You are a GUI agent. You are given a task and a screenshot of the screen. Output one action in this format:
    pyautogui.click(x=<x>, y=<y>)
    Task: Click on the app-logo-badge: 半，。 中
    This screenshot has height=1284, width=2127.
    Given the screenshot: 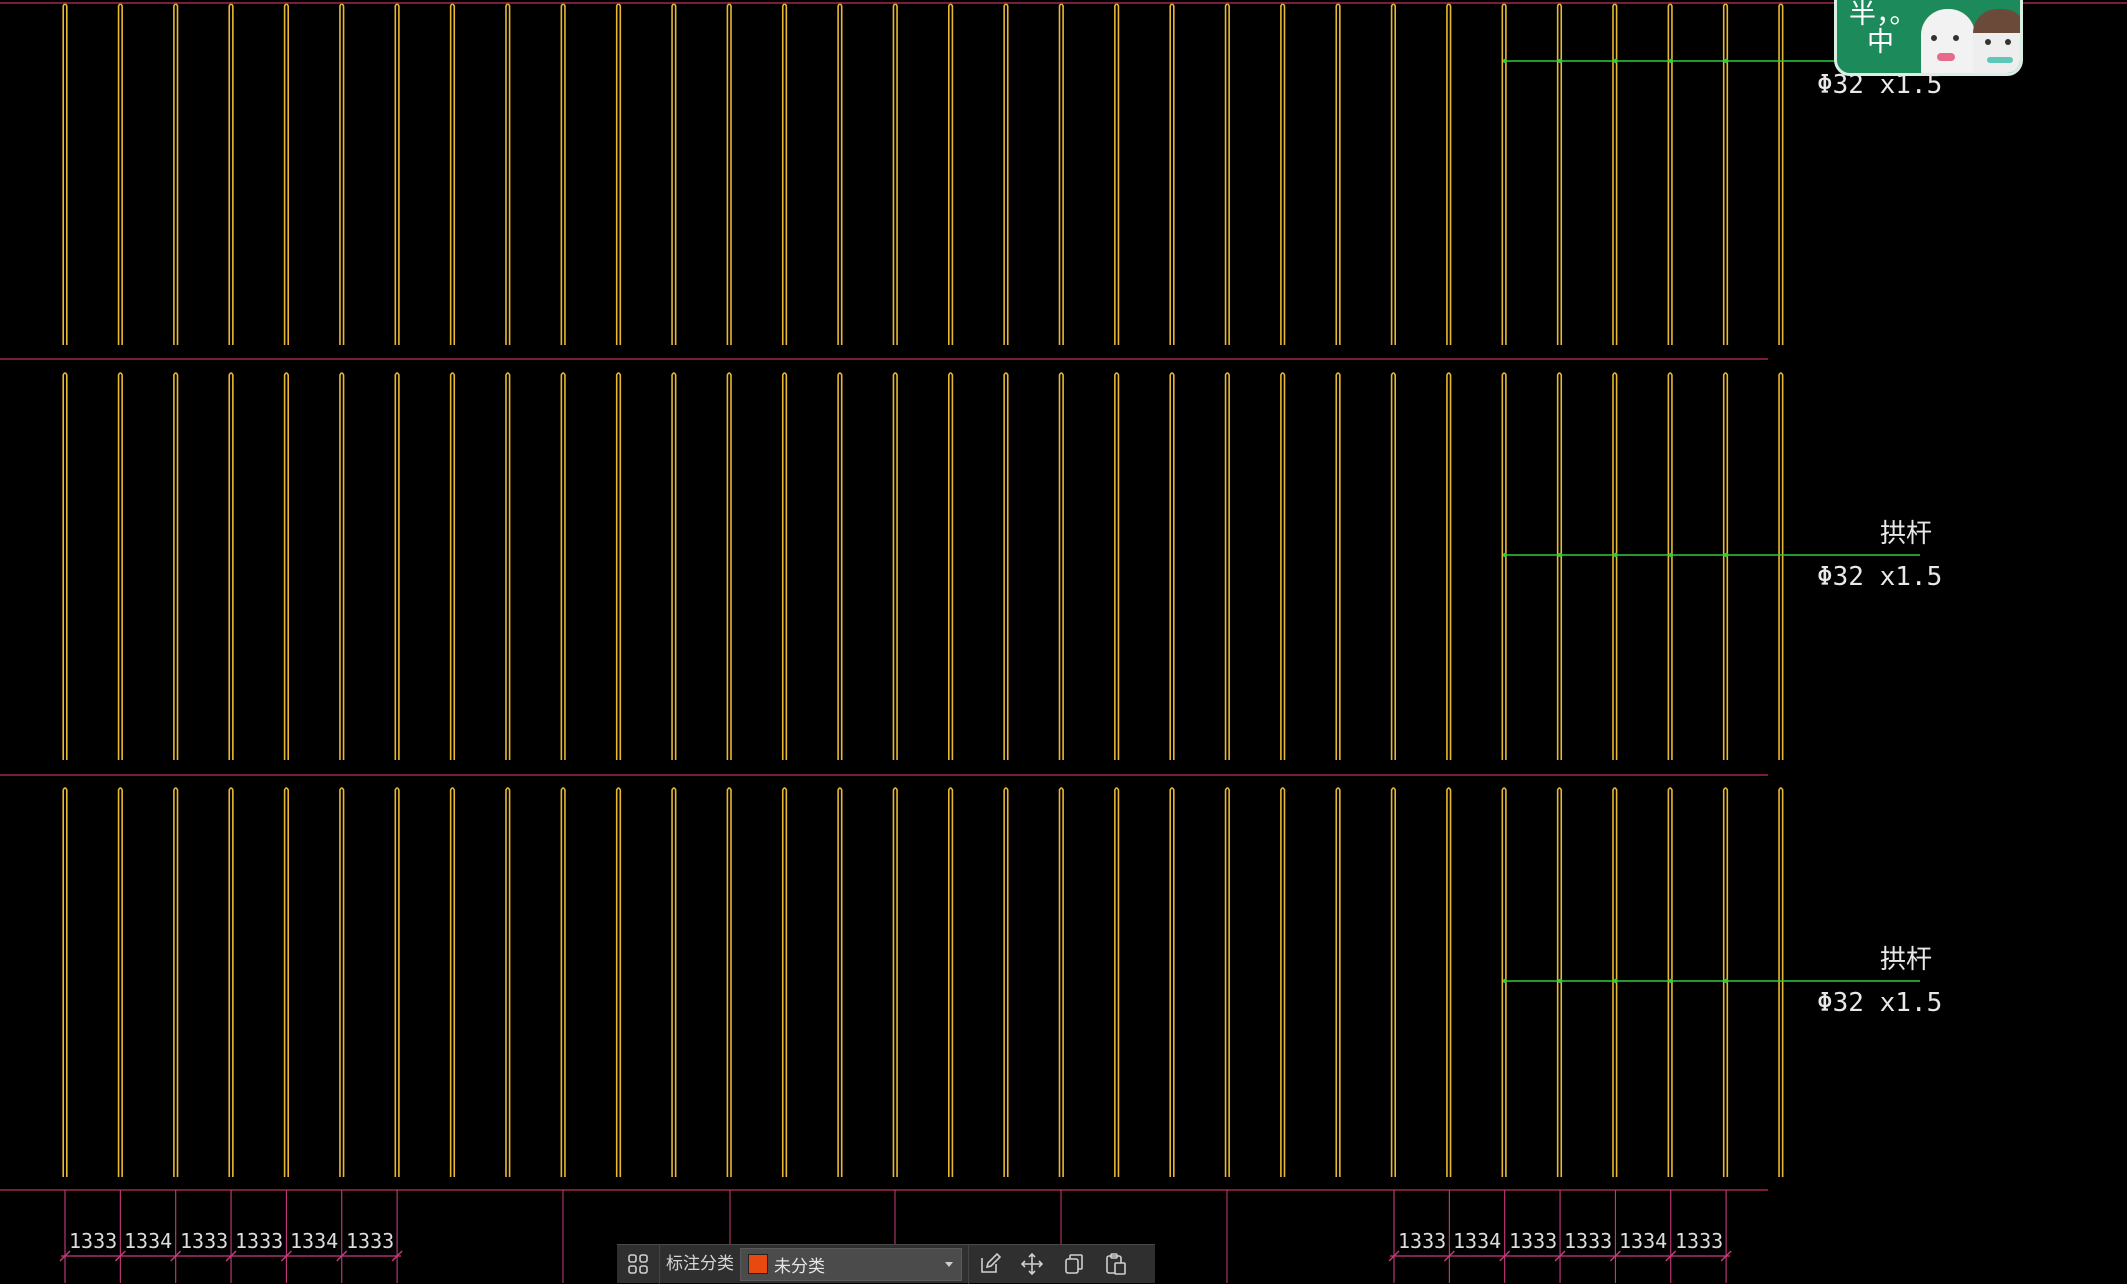 What is the action you would take?
    pyautogui.click(x=1928, y=38)
    